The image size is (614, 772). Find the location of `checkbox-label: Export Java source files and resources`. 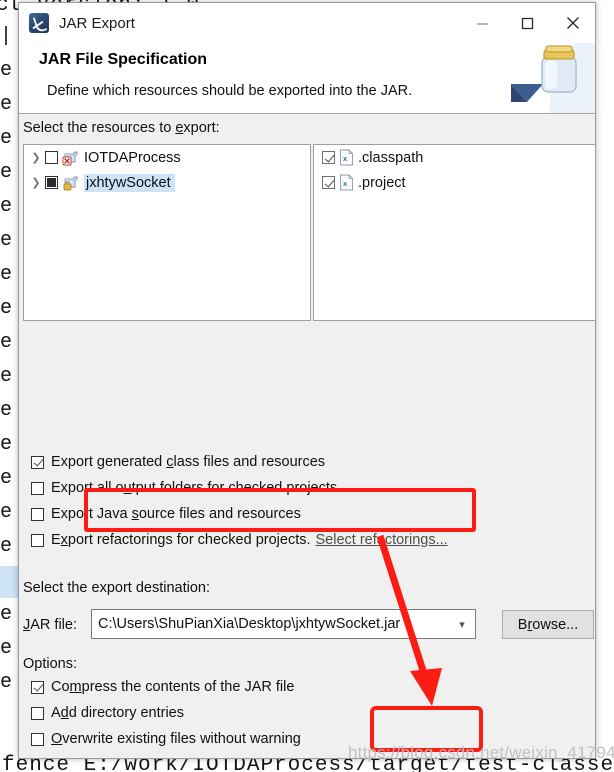

checkbox-label: Export Java source files and resources is located at coordinates (176, 514).